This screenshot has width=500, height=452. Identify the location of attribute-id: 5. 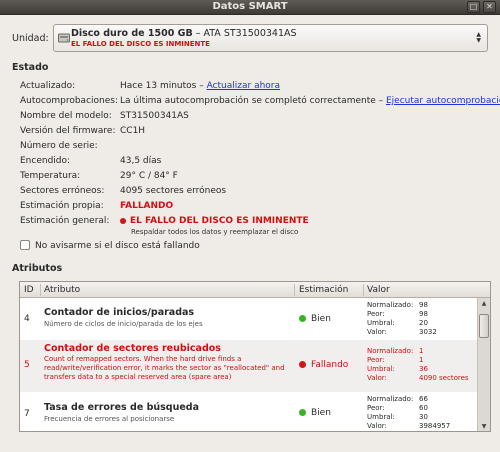
(27, 365).